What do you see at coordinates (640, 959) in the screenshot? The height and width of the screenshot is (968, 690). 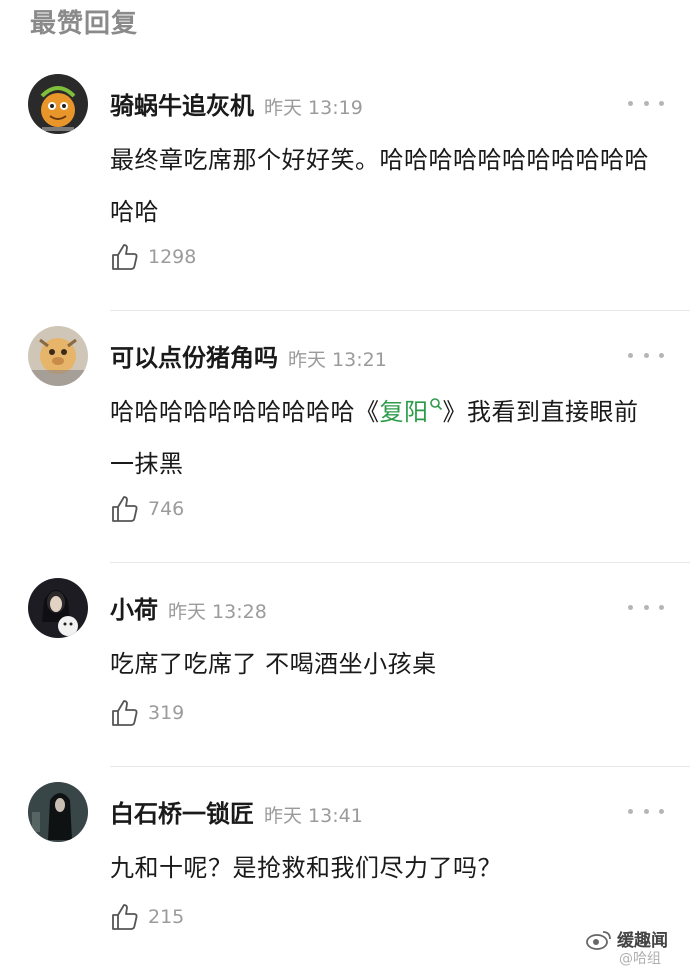 I see `watermark-handle: @哈组` at bounding box center [640, 959].